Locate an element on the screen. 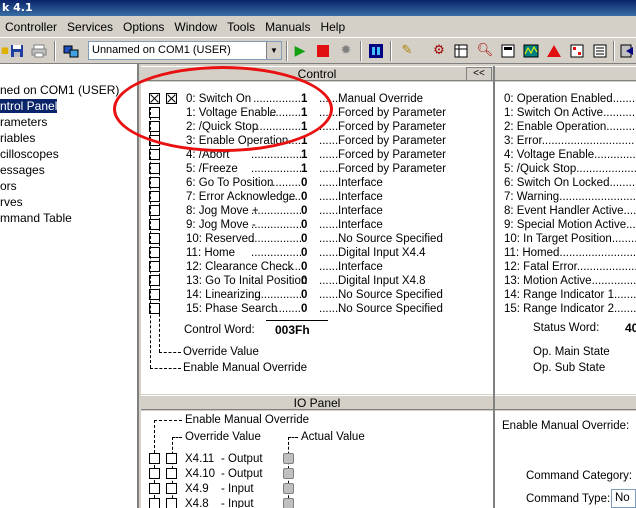 The image size is (636, 508). record-icon: ✹ is located at coordinates (346, 51).